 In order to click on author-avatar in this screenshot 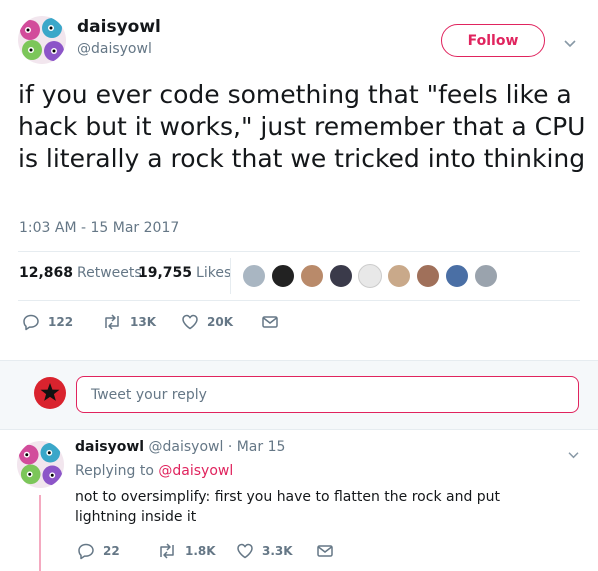, I will do `click(42, 40)`.